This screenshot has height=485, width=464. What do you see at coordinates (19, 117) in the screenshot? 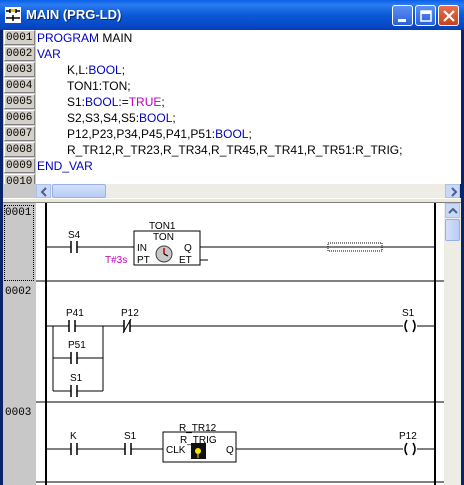
I see `line-number: 0006` at bounding box center [19, 117].